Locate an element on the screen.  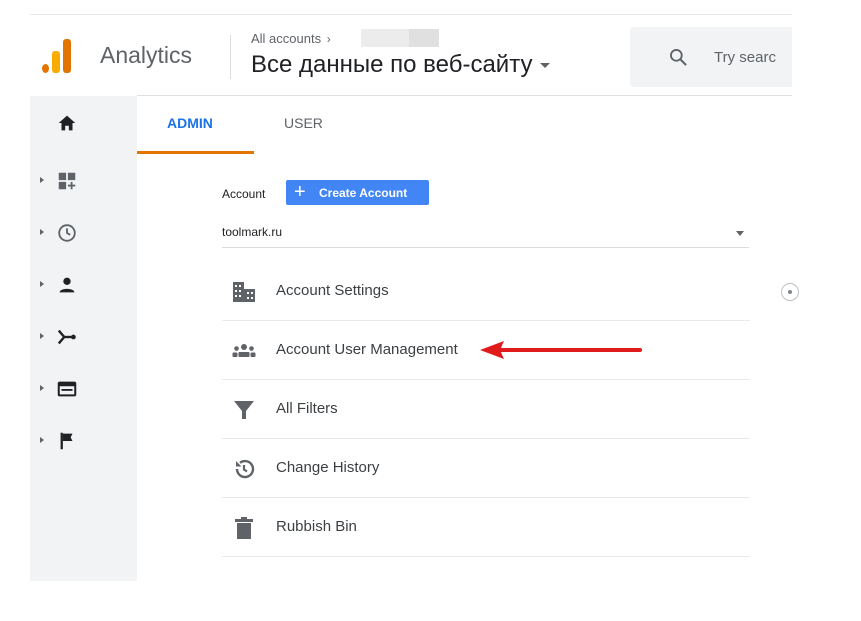
left-nav is located at coordinates (83, 338).